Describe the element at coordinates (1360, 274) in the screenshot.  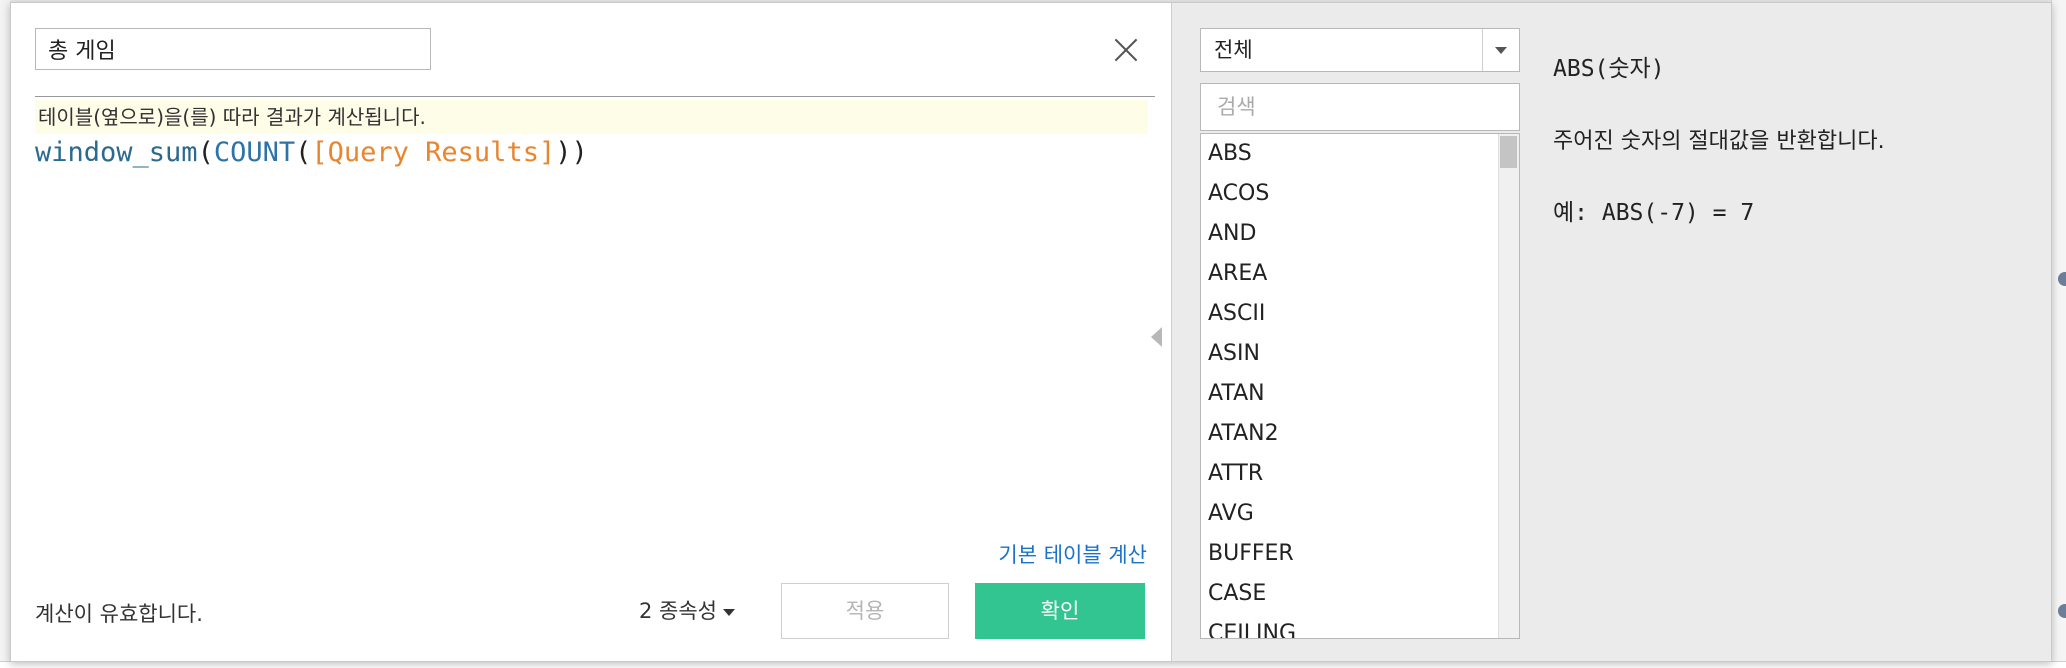
I see `function-list-item: AREA` at that location.